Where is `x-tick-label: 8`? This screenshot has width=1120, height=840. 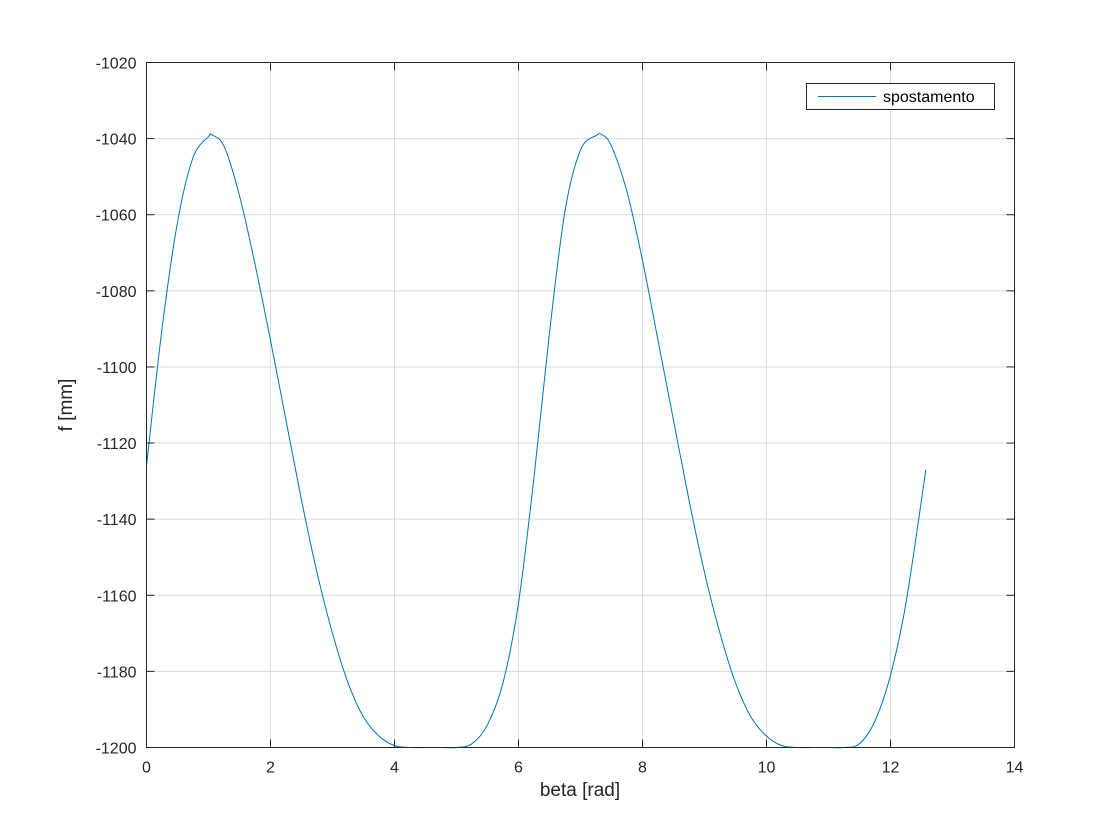
x-tick-label: 8 is located at coordinates (642, 768).